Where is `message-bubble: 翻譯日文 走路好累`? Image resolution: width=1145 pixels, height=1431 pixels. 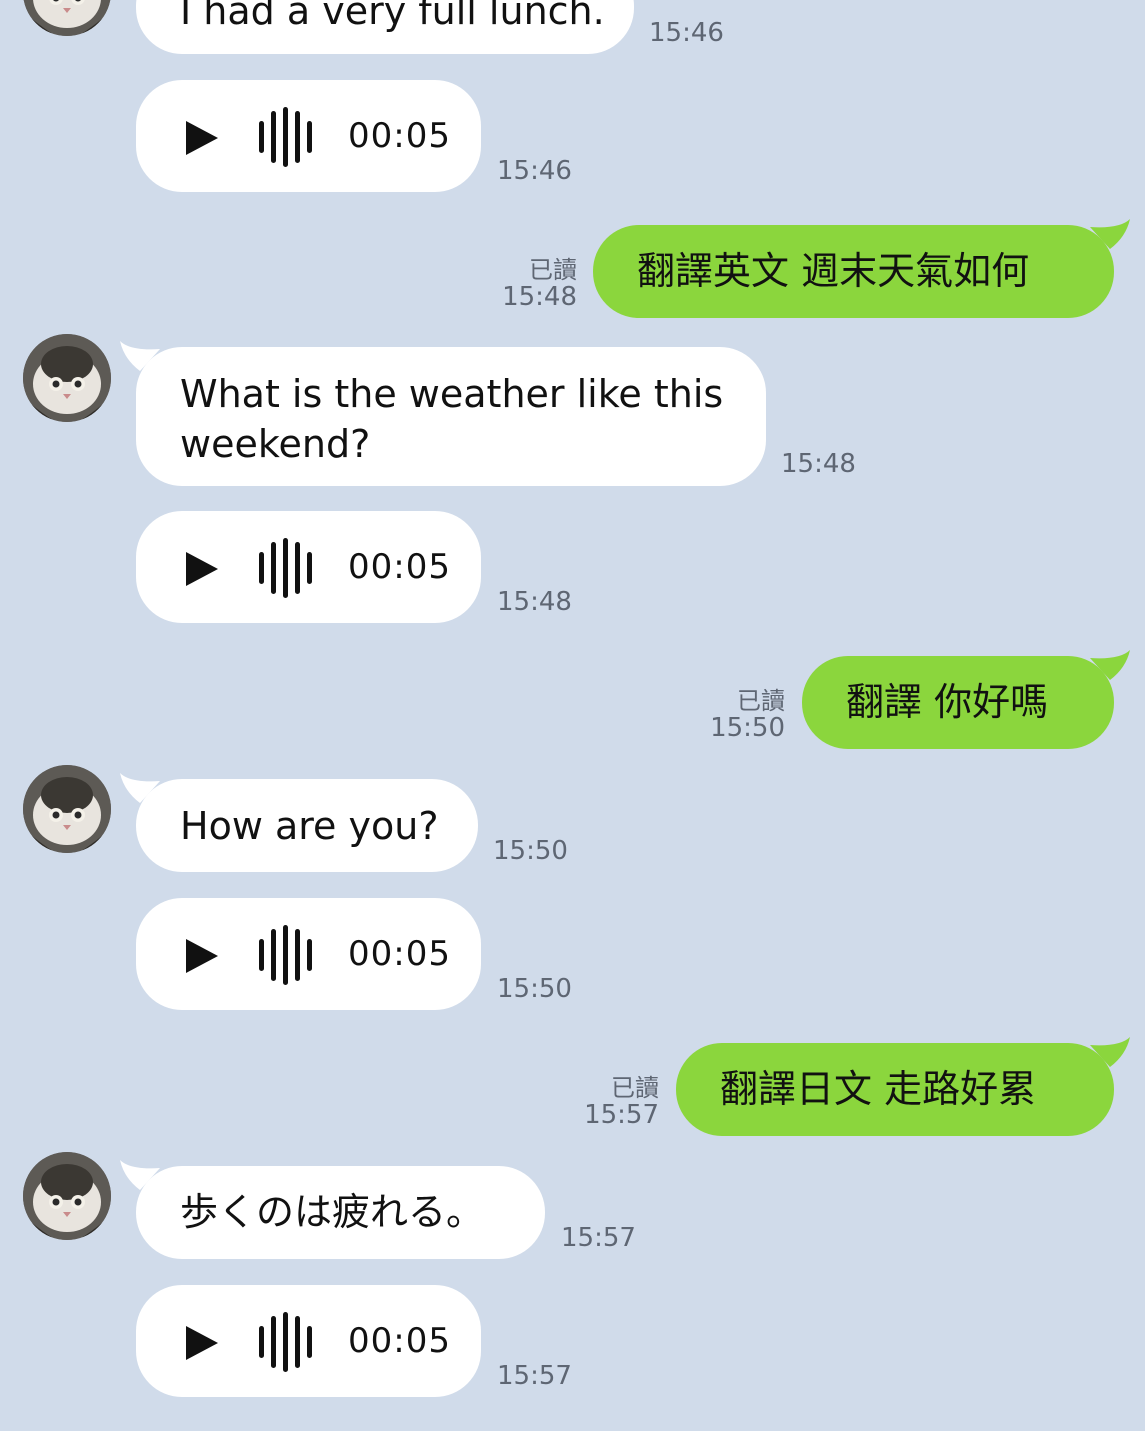 message-bubble: 翻譯日文 走路好累 is located at coordinates (903, 1086).